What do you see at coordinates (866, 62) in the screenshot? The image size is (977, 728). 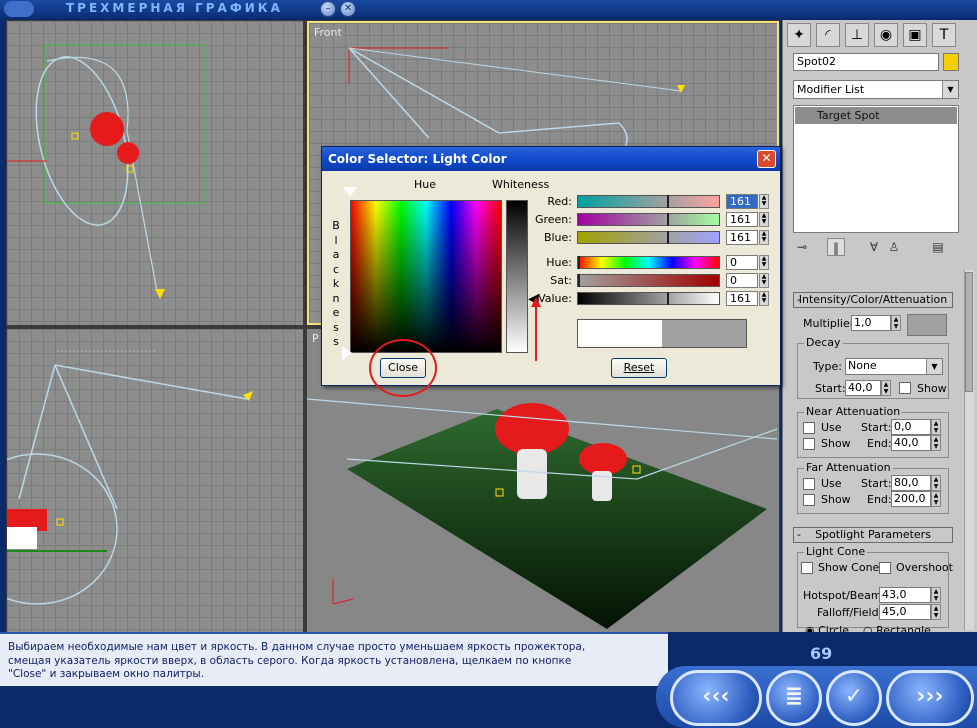 I see `object-name-field: Spot02` at bounding box center [866, 62].